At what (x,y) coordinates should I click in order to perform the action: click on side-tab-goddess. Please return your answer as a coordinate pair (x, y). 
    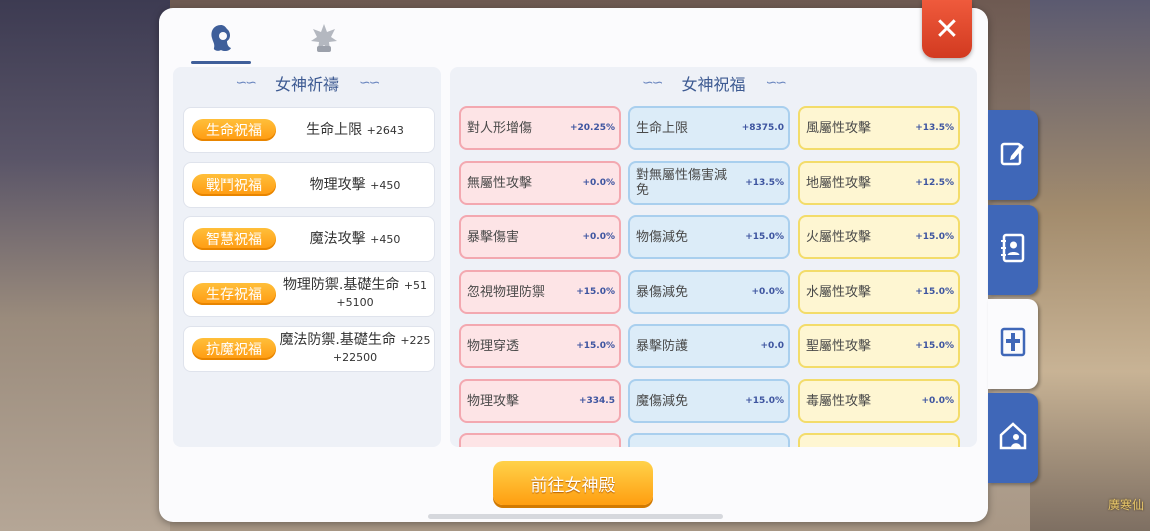
    Looking at the image, I should click on (1013, 344).